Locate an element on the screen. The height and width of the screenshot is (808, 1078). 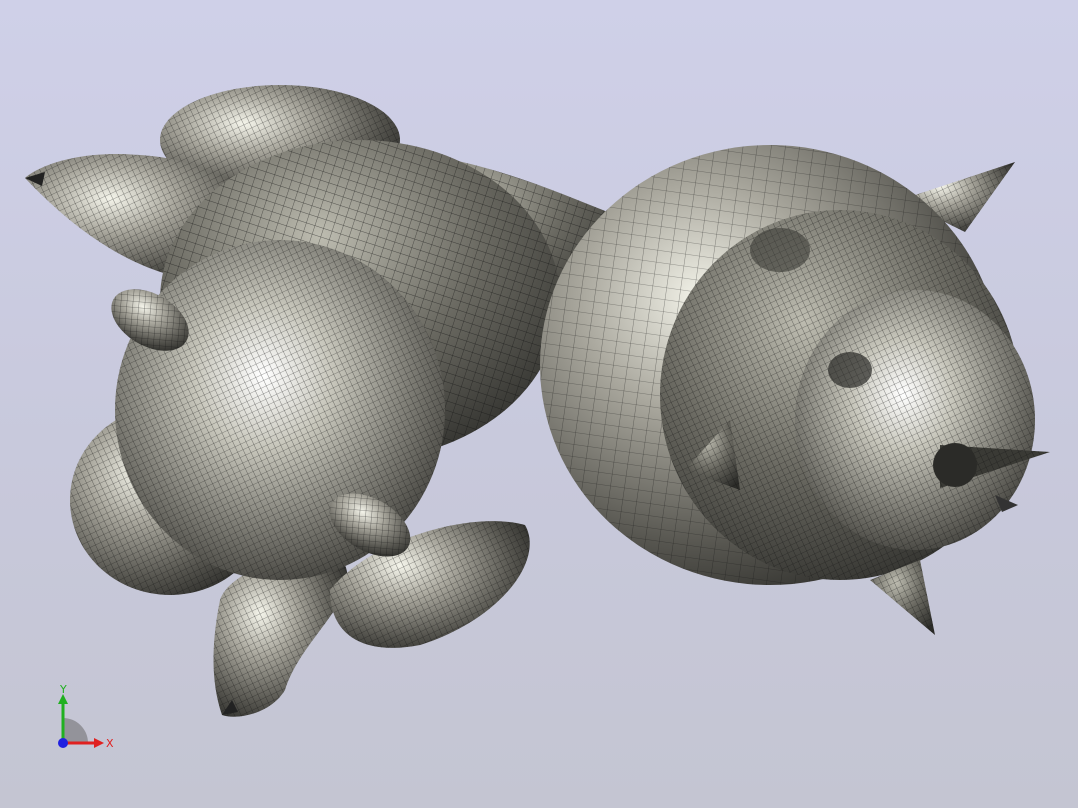
y-axis-label: Y is located at coordinates (63, 689).